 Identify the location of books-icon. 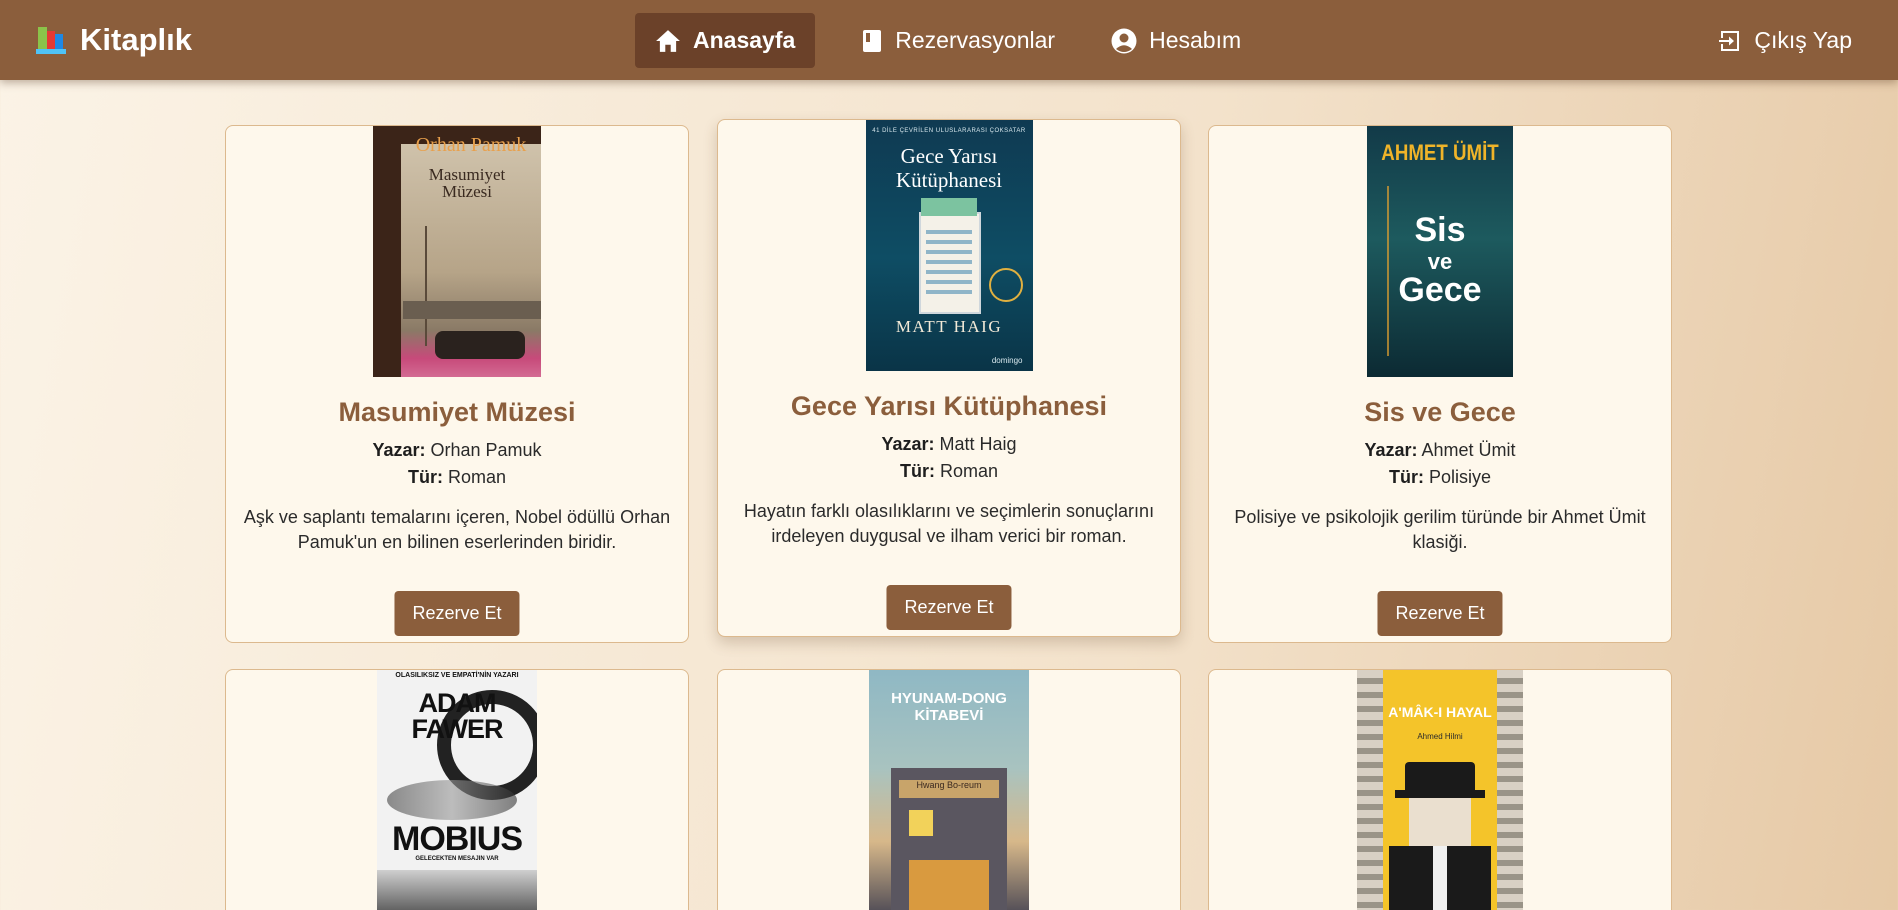
(53, 40).